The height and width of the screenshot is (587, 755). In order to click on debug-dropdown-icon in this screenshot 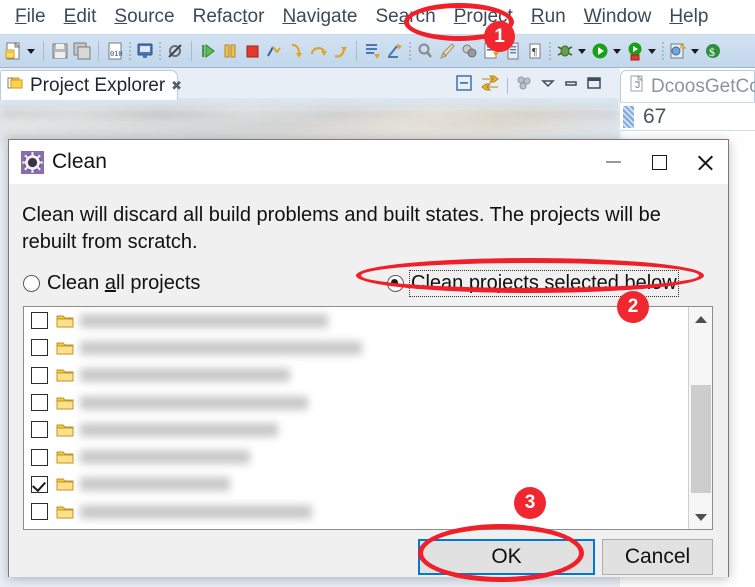, I will do `click(581, 51)`.